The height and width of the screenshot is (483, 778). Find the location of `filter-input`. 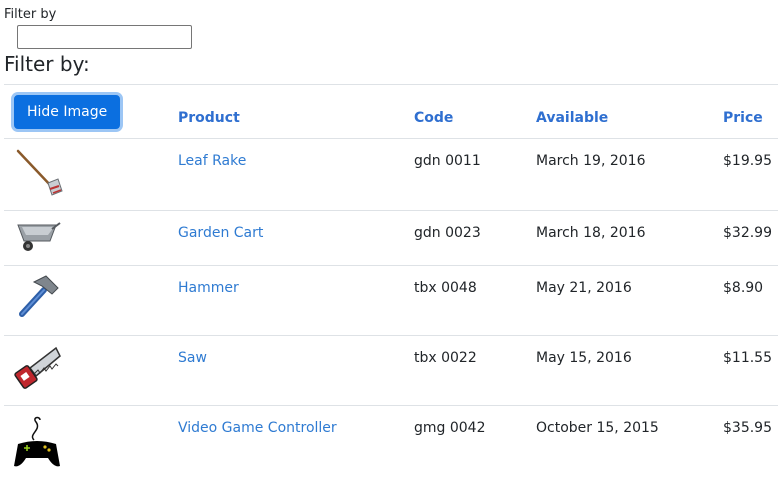

filter-input is located at coordinates (104, 37).